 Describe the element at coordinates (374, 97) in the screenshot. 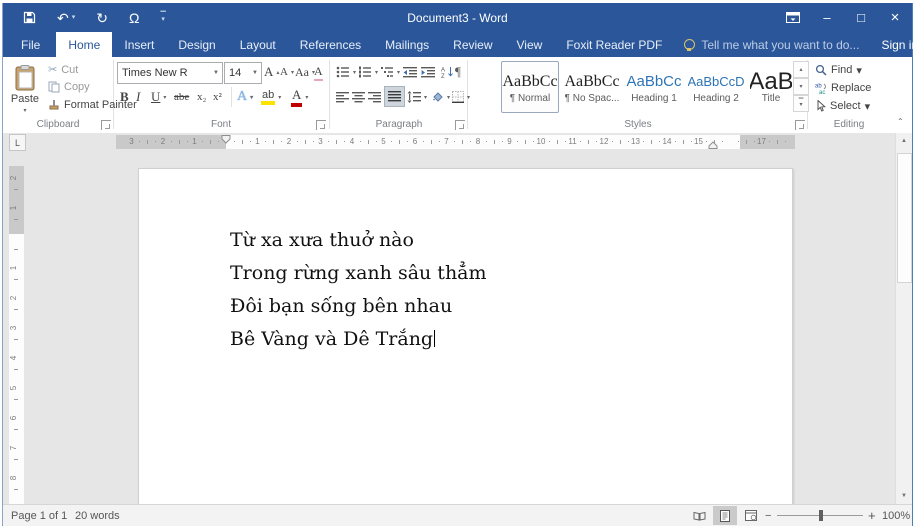

I see `align-right-button` at that location.